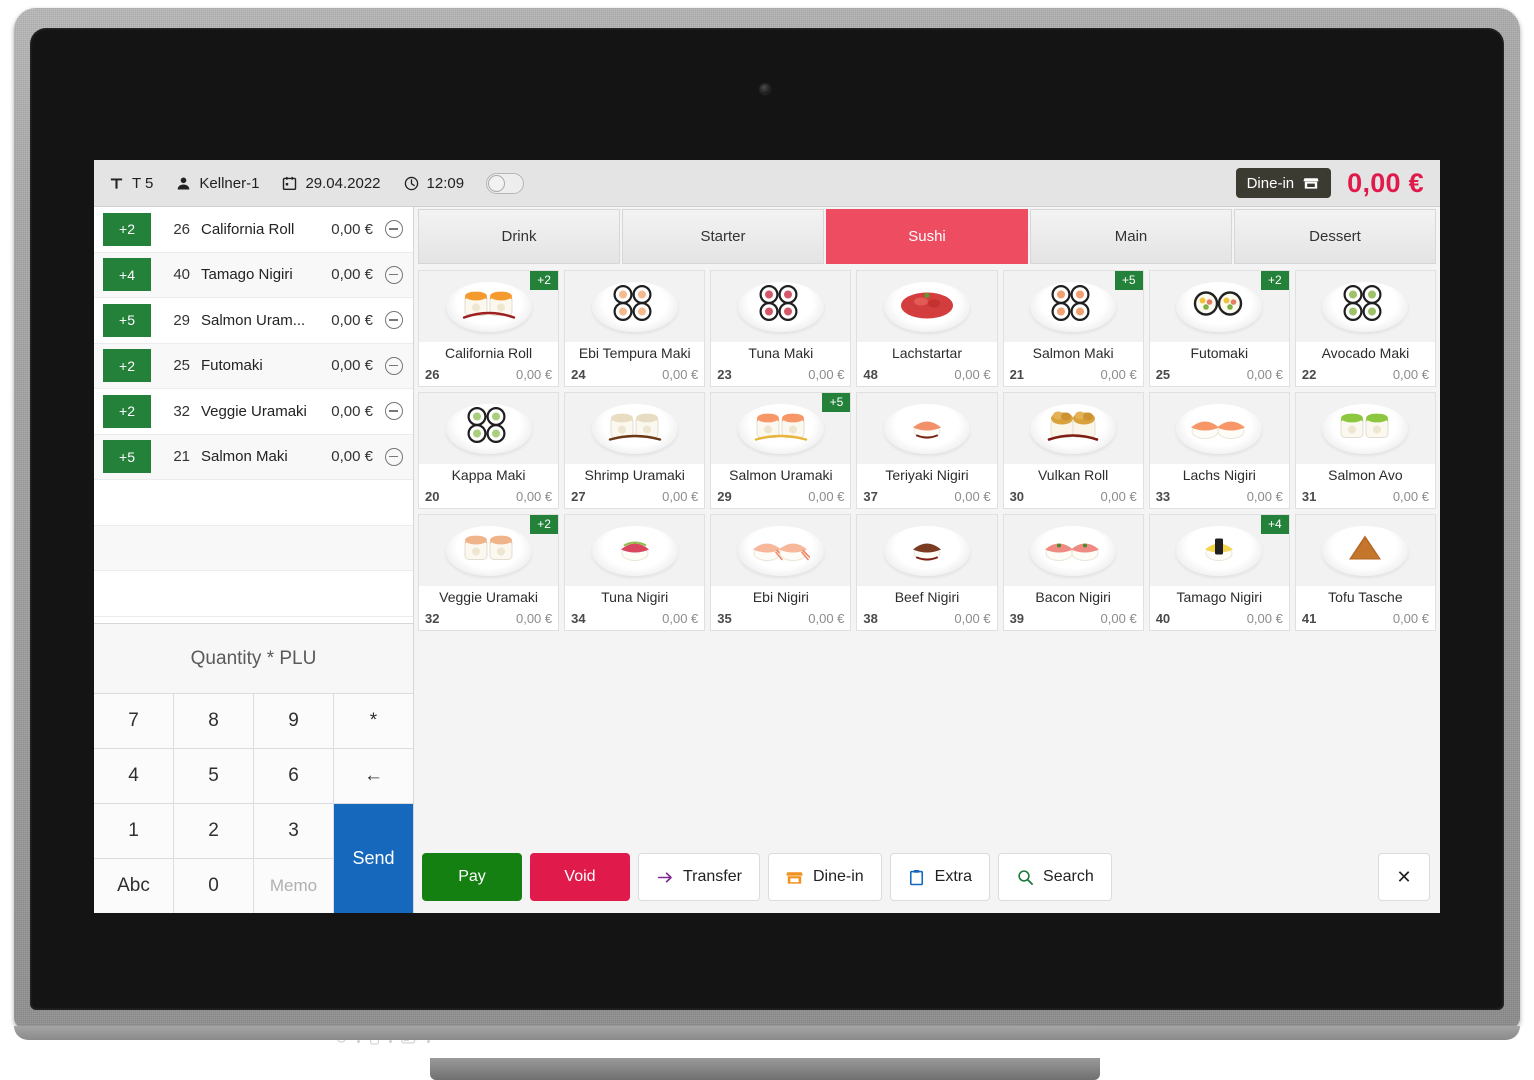 This screenshot has width=1534, height=1080. What do you see at coordinates (213, 721) in the screenshot?
I see `key-digit-8: 8` at bounding box center [213, 721].